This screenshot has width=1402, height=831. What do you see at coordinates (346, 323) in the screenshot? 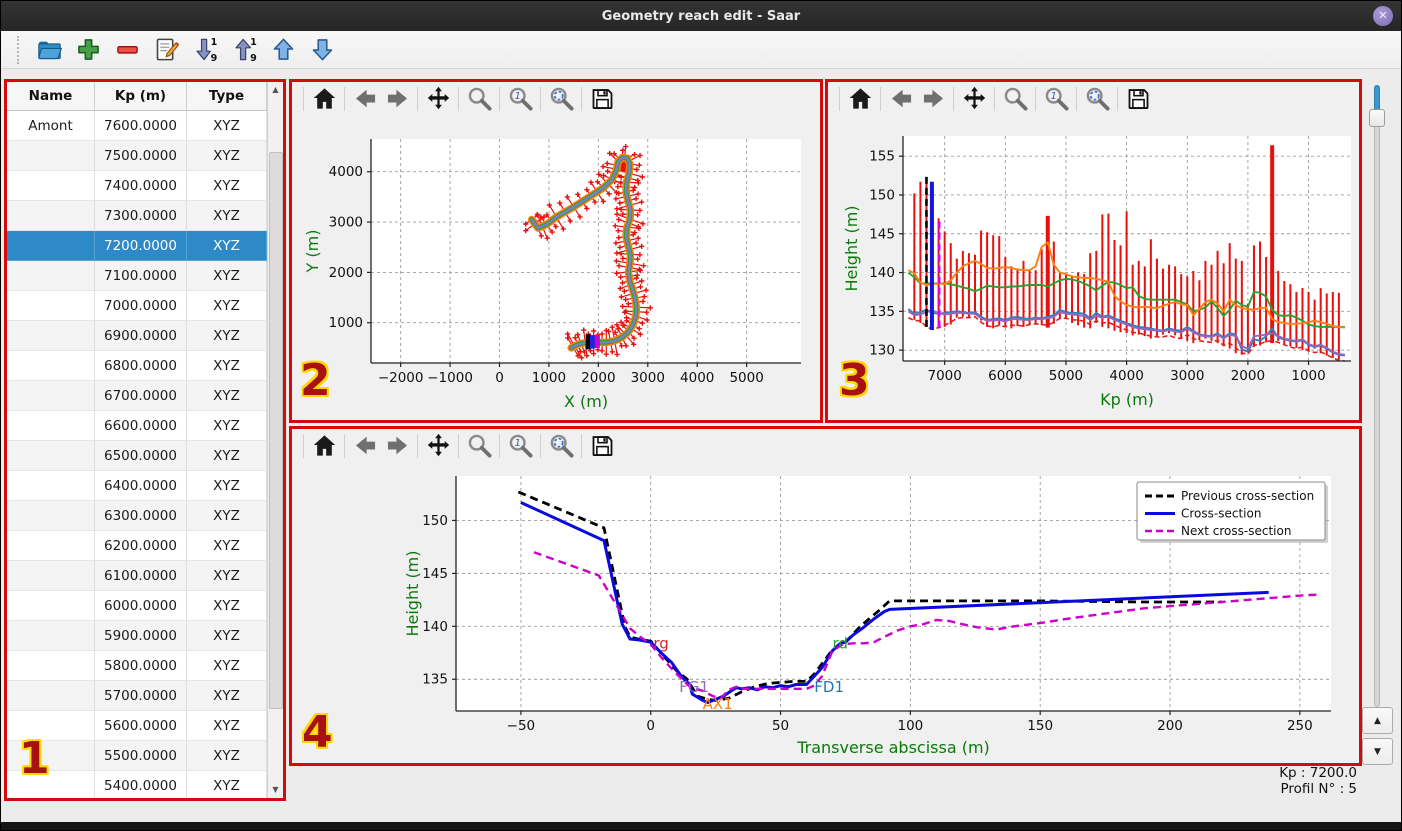
I see `svg-text: 1000` at bounding box center [346, 323].